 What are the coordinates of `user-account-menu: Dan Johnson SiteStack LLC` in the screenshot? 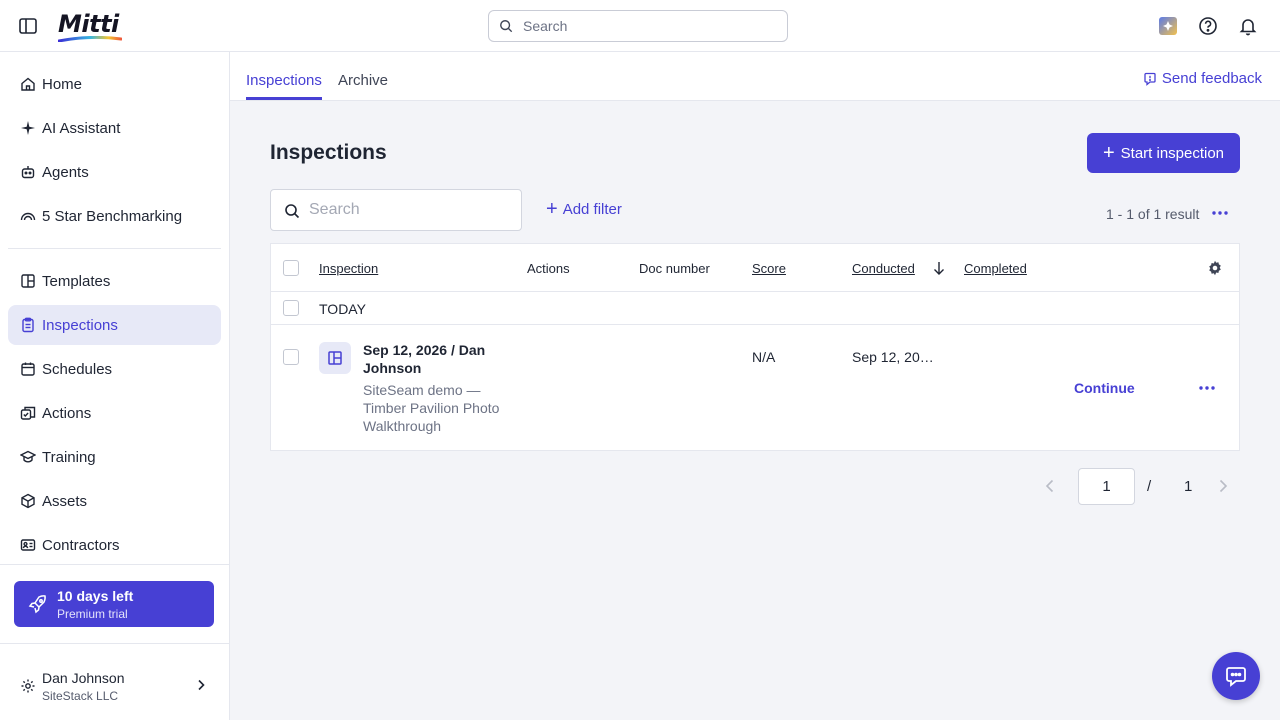 It's located at (114, 686).